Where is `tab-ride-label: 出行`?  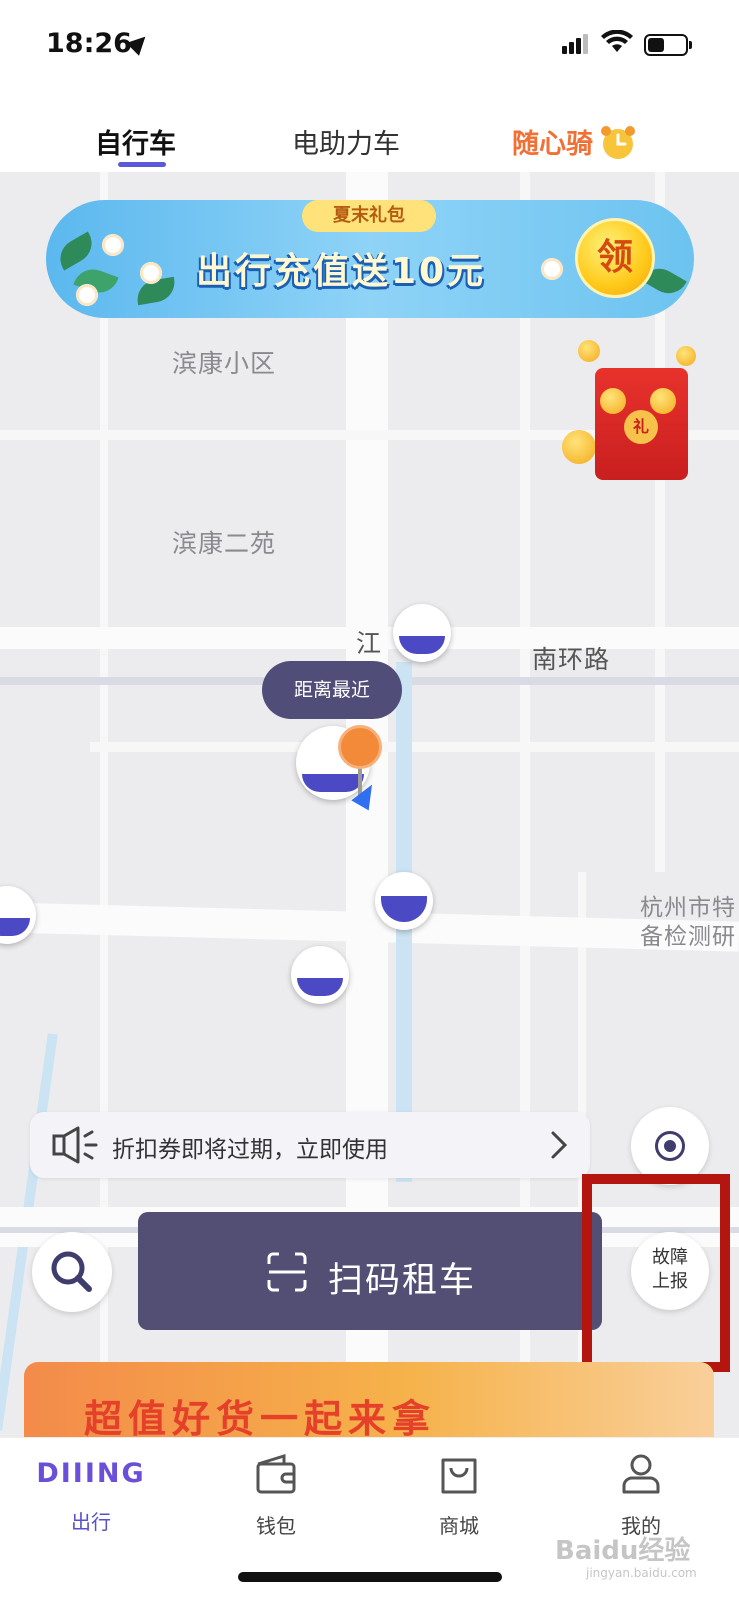
tab-ride-label: 出行 is located at coordinates (91, 1522).